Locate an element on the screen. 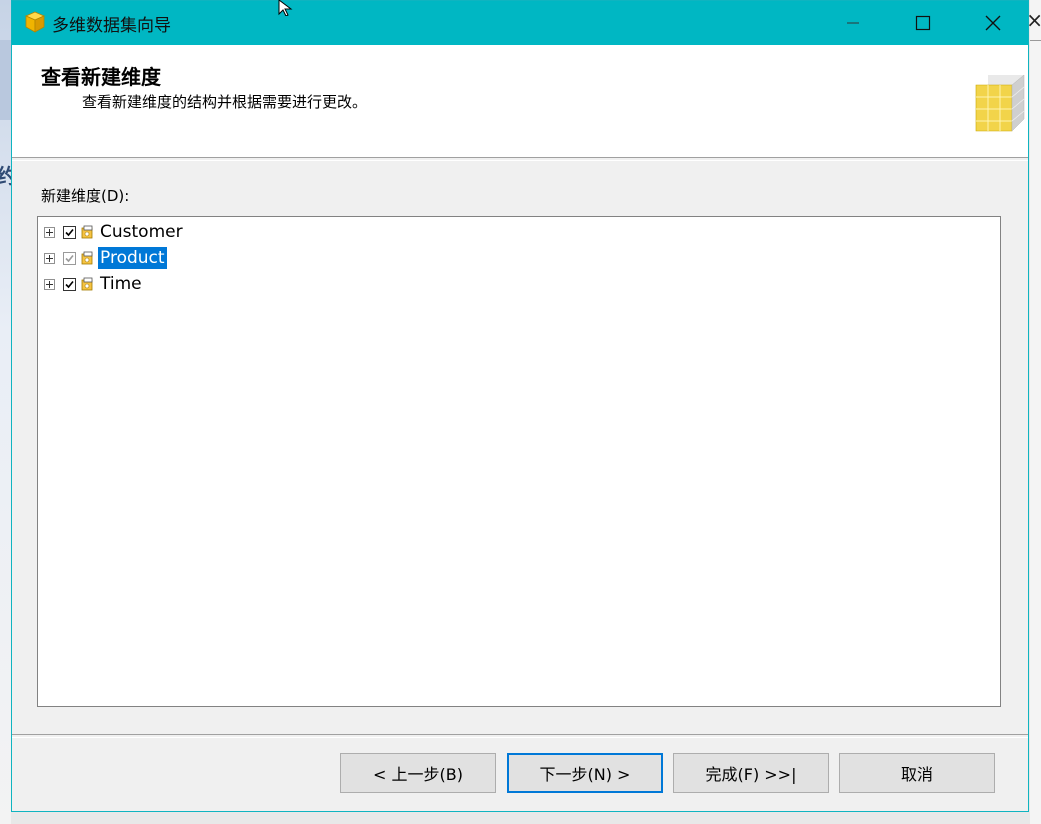 The height and width of the screenshot is (824, 1041). minimize-icon is located at coordinates (853, 23).